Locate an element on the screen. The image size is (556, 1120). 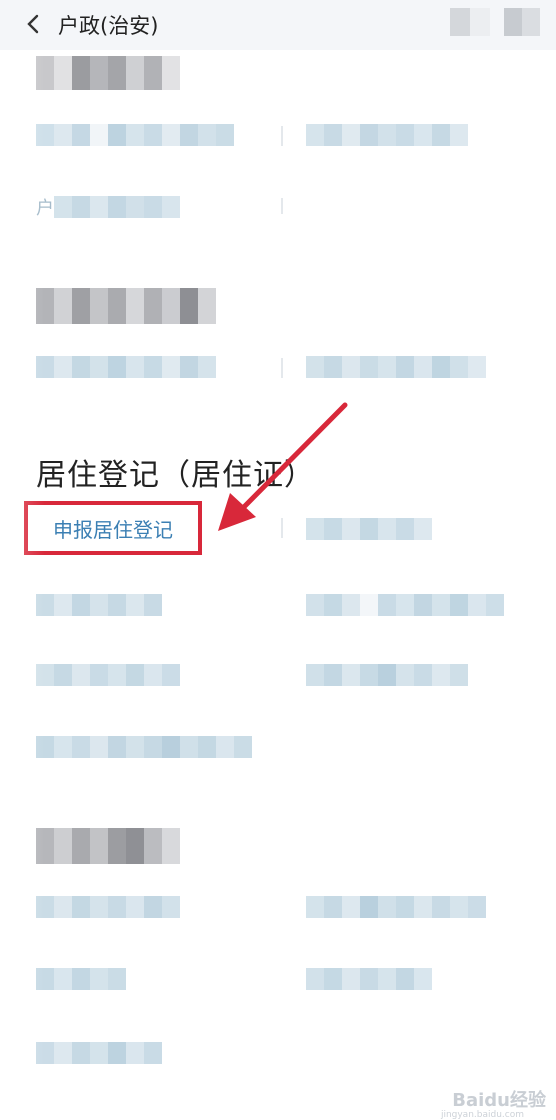
annotation-arrow is located at coordinates (283, 466).